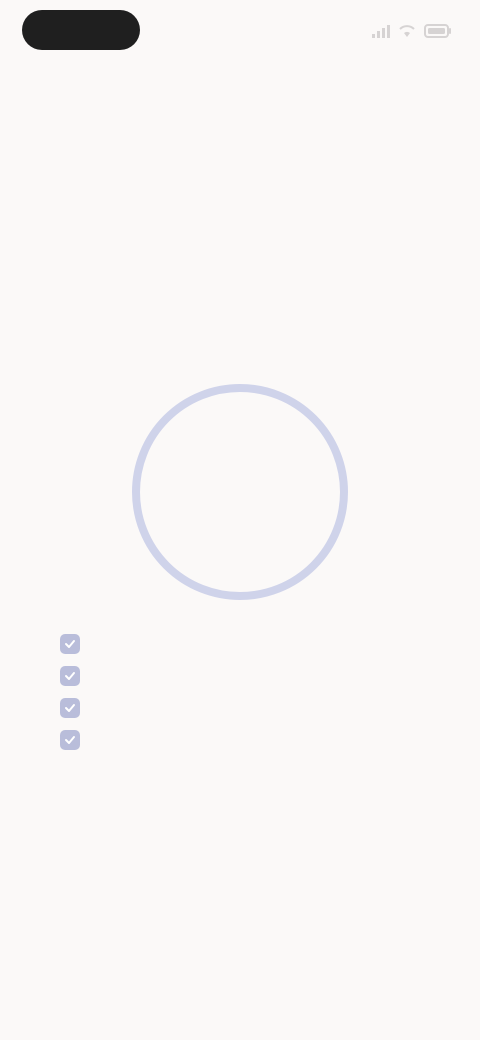  What do you see at coordinates (438, 31) in the screenshot?
I see `battery-icon` at bounding box center [438, 31].